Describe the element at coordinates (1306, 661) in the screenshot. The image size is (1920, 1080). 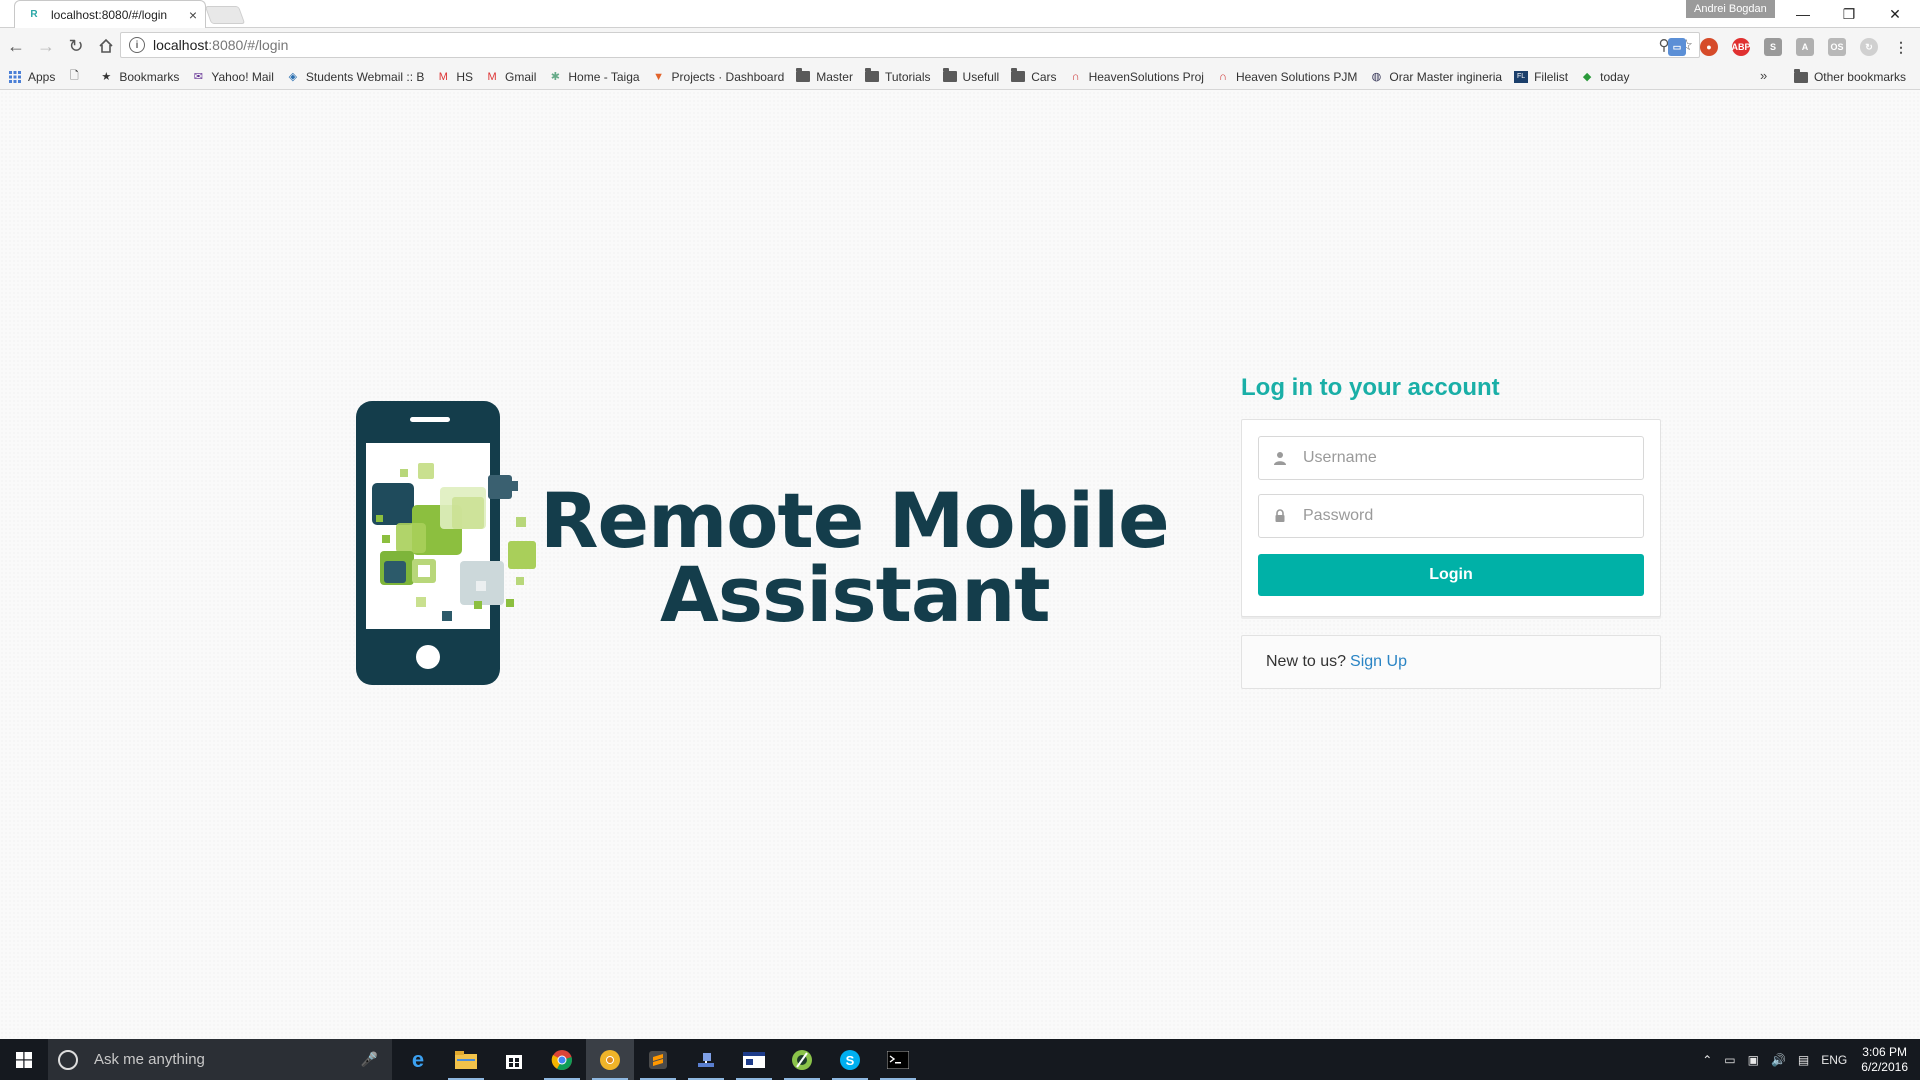
I see `signup-prompt: New to us?` at that location.